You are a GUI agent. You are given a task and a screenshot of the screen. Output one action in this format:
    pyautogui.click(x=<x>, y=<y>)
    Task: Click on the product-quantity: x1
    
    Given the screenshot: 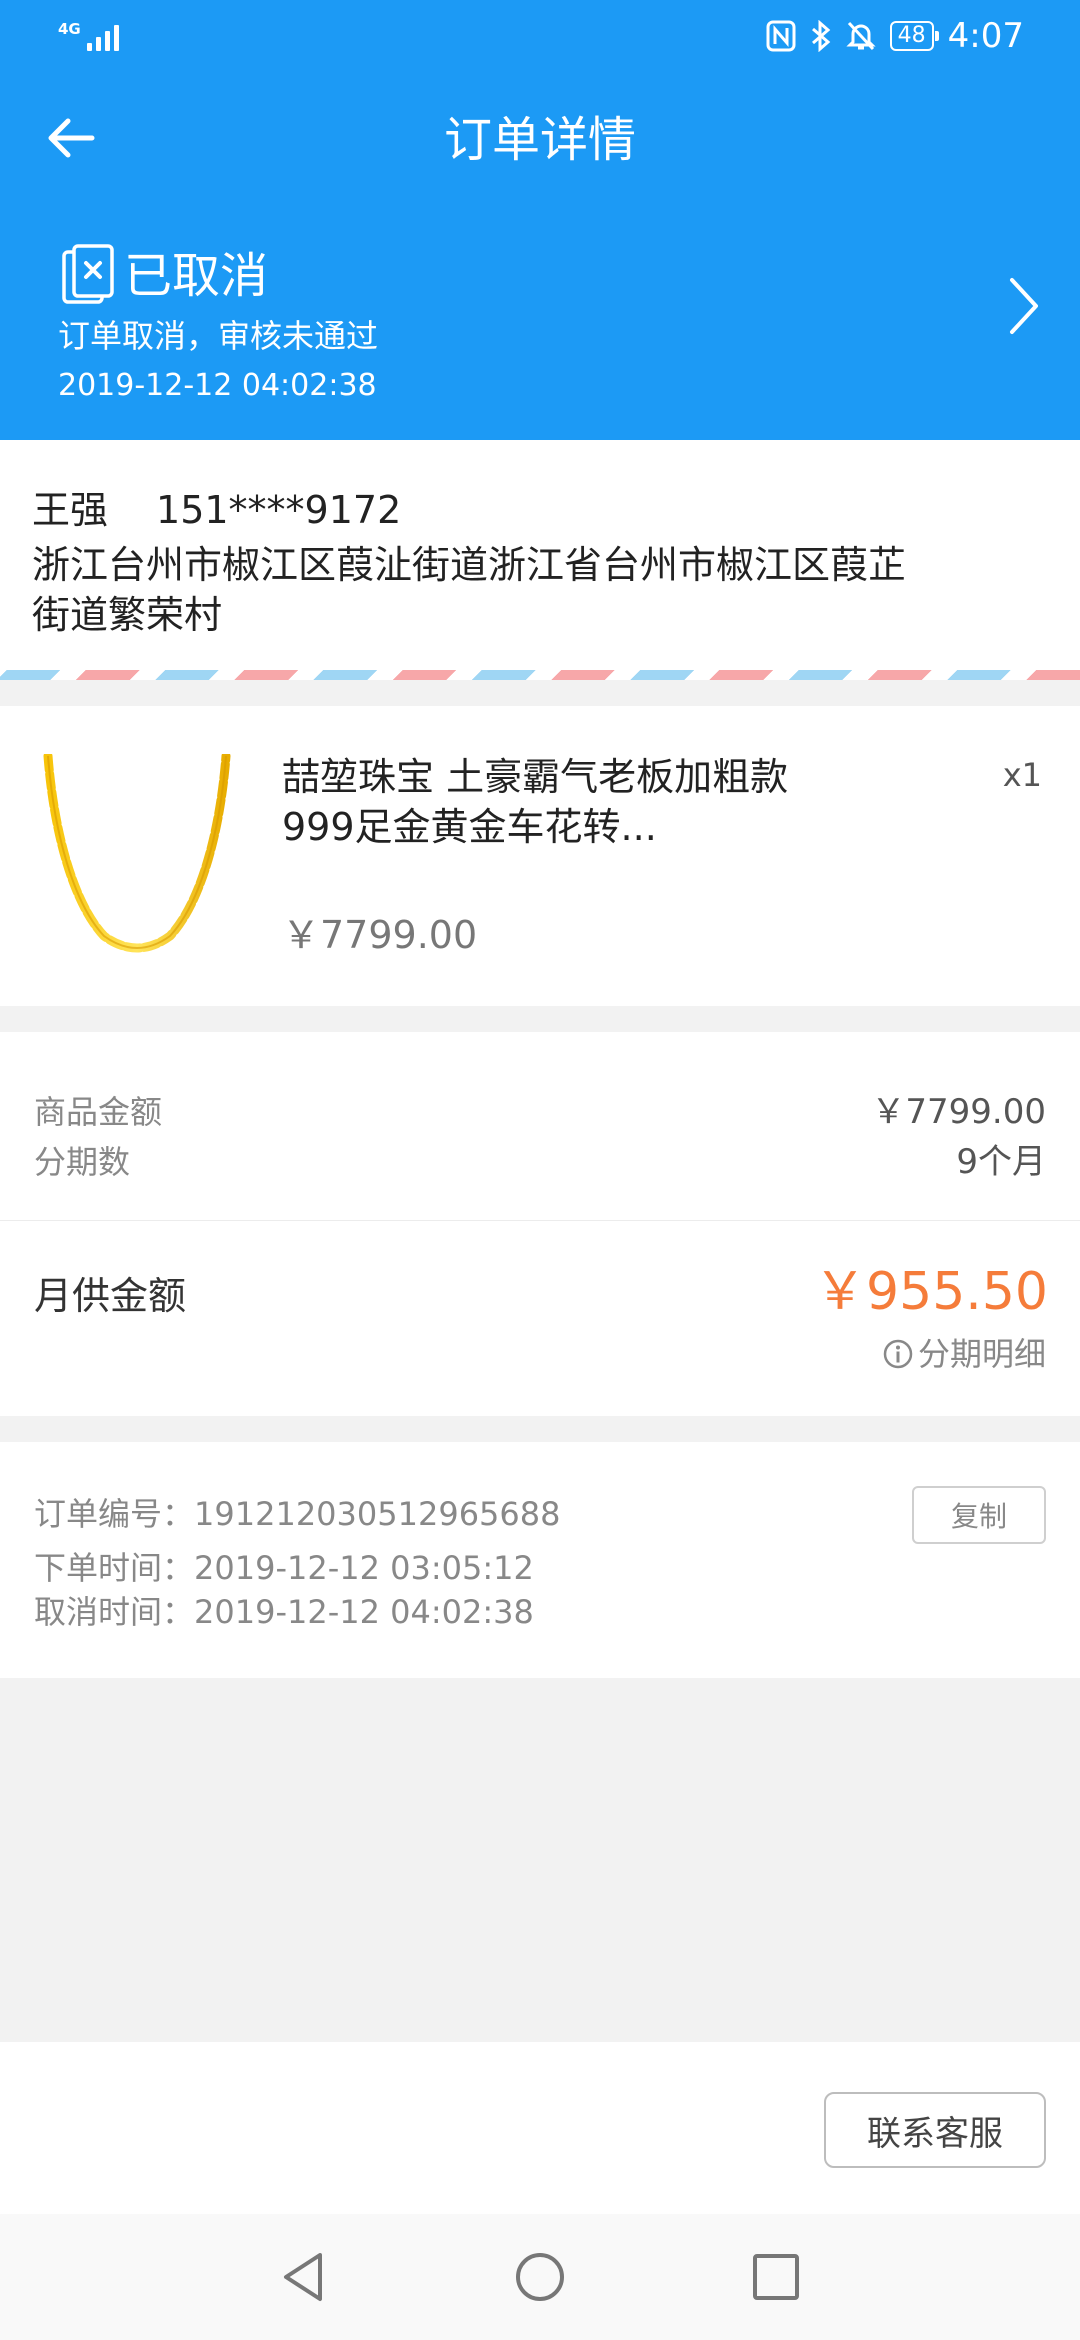 What is the action you would take?
    pyautogui.click(x=1022, y=775)
    